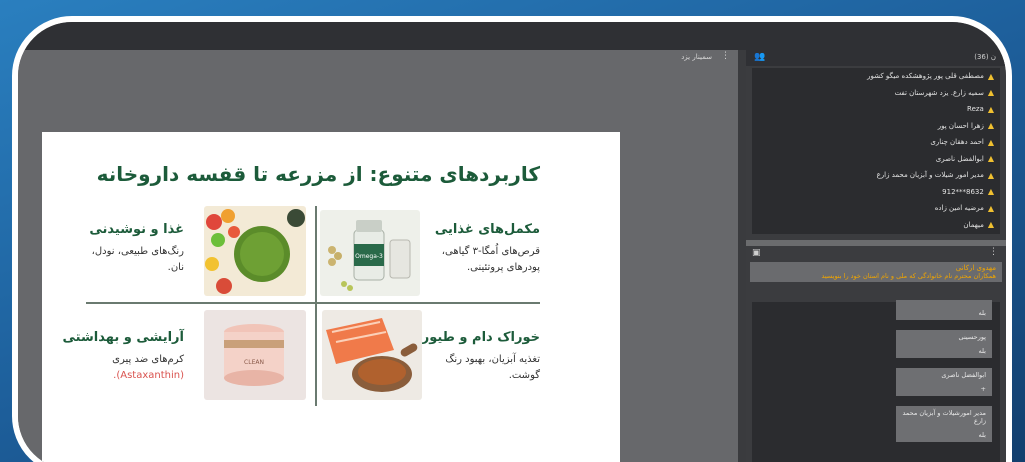 Image resolution: width=1025 pixels, height=462 pixels. I want to click on cosmetics-text-highlight: (Astaxanthin)., so click(148, 375).